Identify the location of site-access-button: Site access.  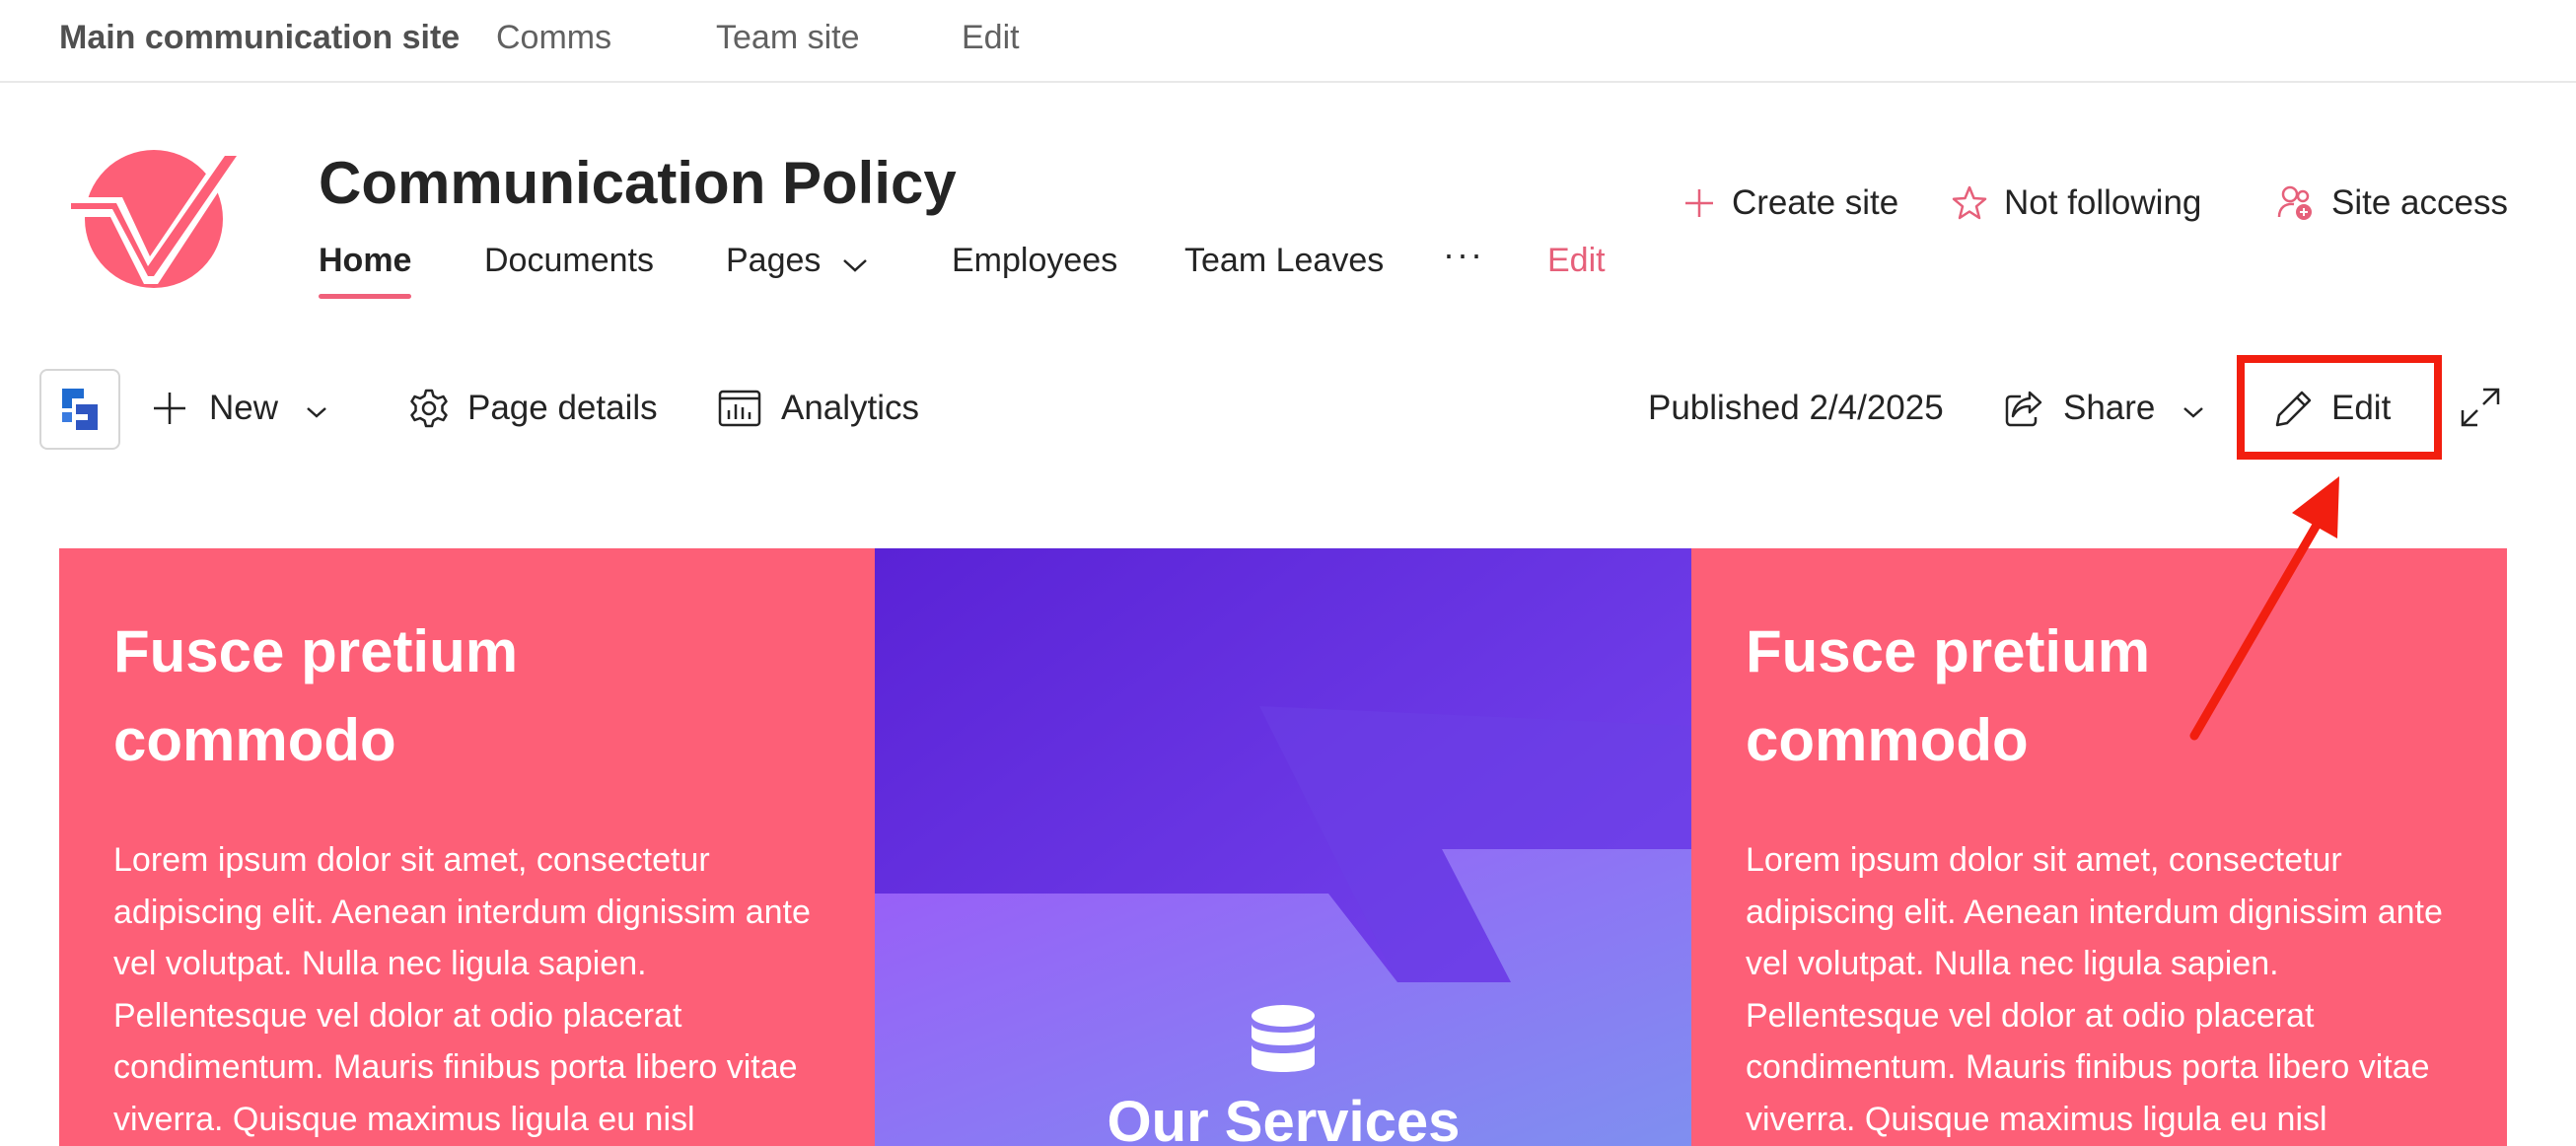
(2392, 203).